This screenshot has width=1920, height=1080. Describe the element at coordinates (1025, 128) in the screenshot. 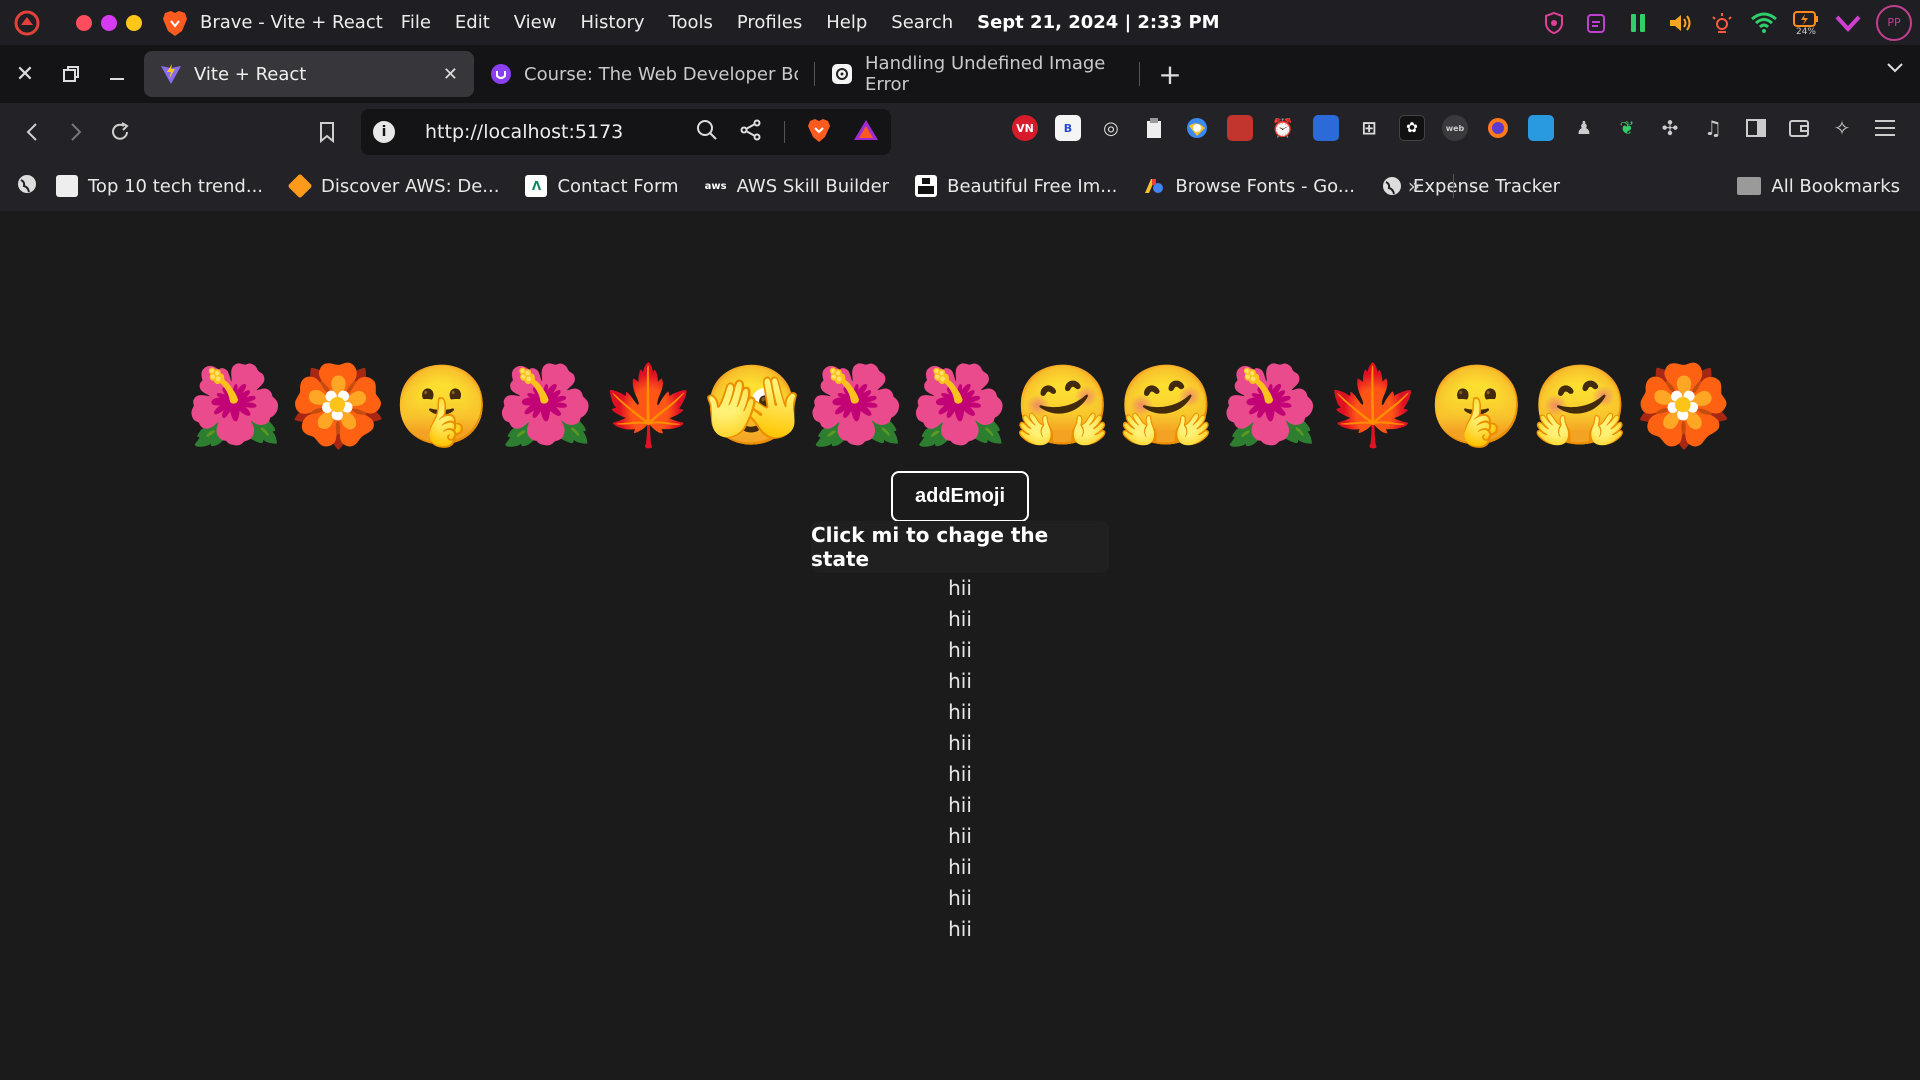

I see `extension-vn-icon: VN` at that location.